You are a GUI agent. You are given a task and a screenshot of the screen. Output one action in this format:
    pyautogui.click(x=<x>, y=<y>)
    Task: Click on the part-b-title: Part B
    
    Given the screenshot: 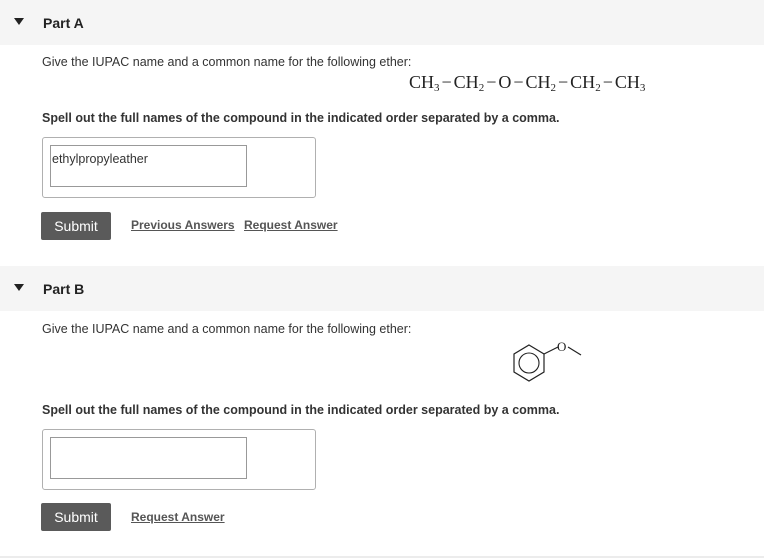 What is the action you would take?
    pyautogui.click(x=64, y=288)
    